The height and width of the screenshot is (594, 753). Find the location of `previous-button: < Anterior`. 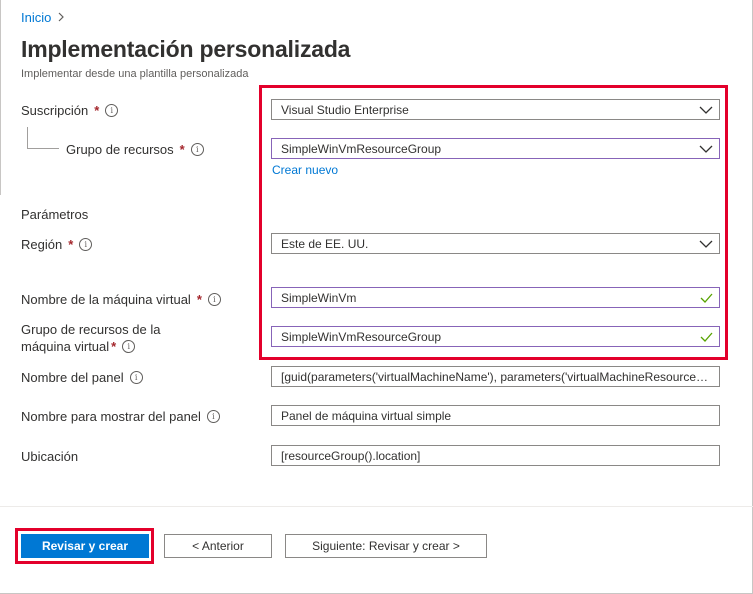

previous-button: < Anterior is located at coordinates (218, 546).